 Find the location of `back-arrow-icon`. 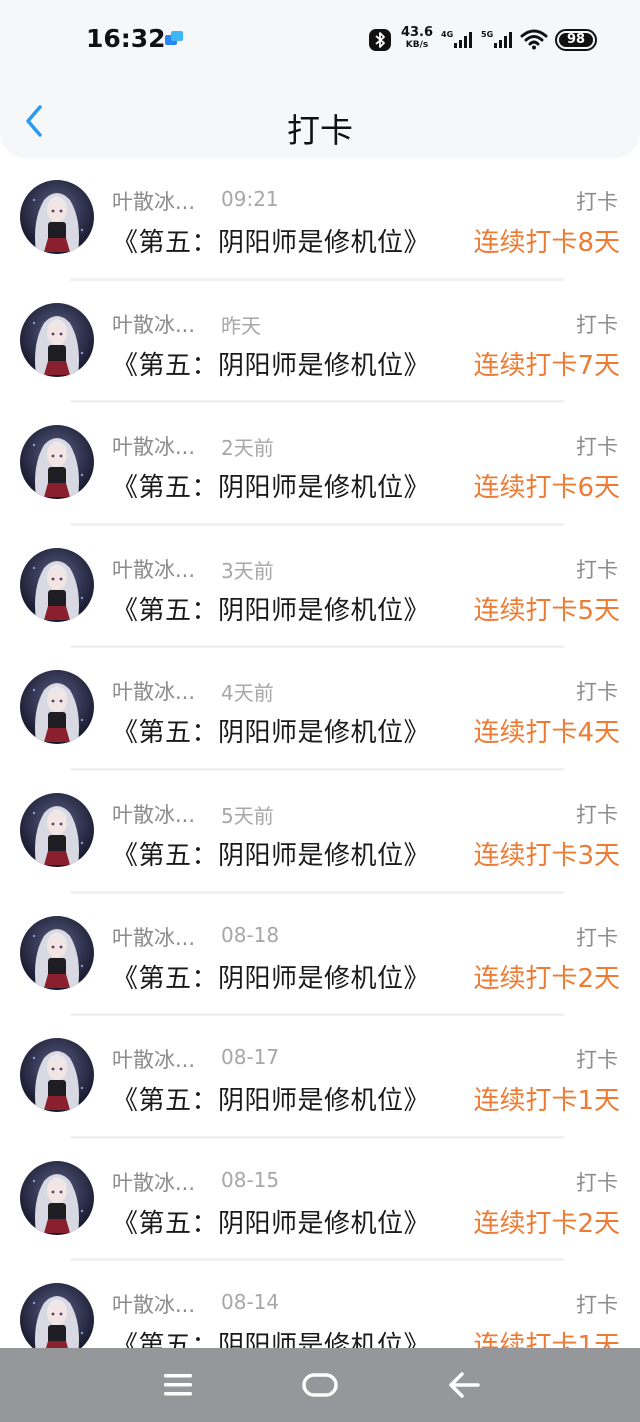

back-arrow-icon is located at coordinates (464, 1385).